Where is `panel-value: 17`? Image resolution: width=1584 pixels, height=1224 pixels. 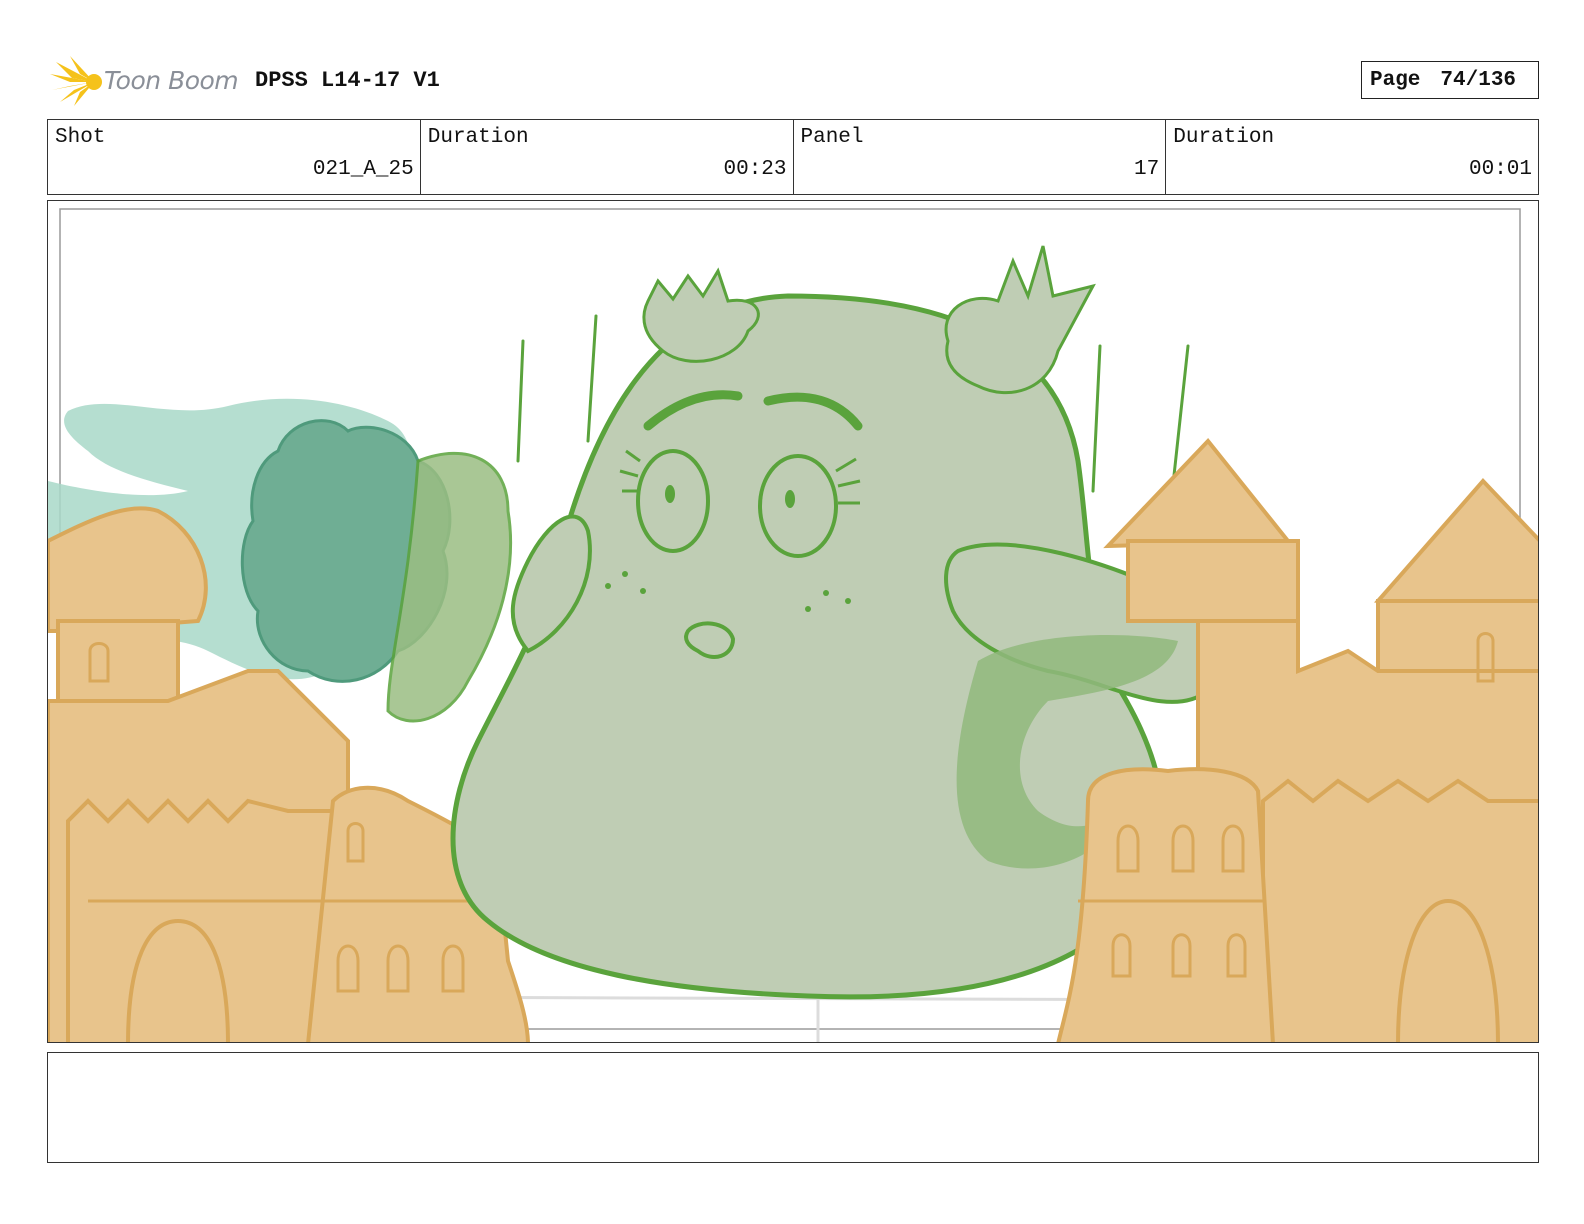
panel-value: 17 is located at coordinates (1147, 169).